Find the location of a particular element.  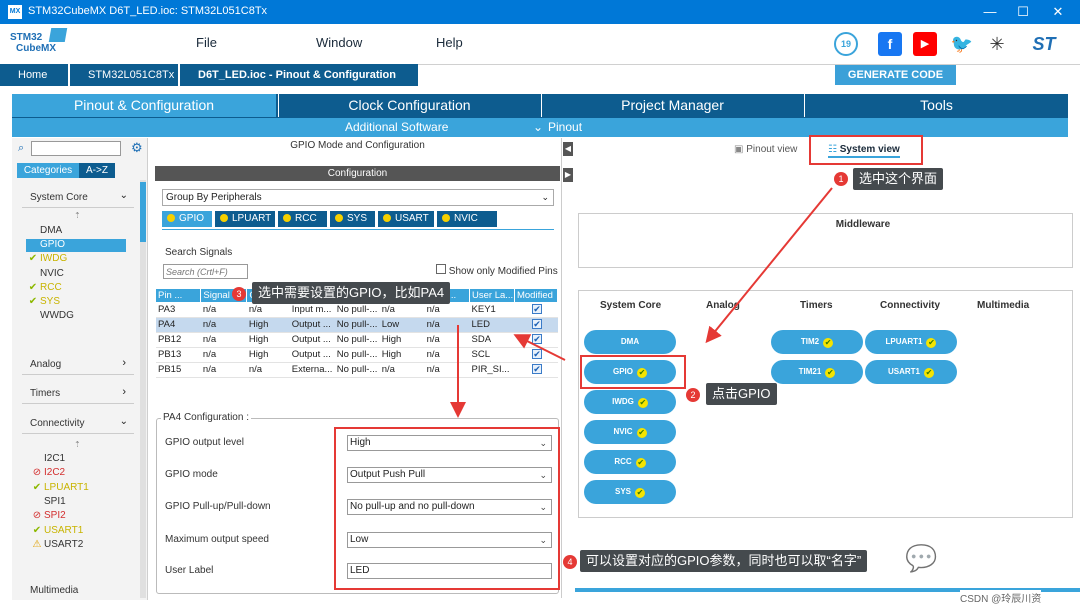

search-icon: ⌕ is located at coordinates (21, 148).